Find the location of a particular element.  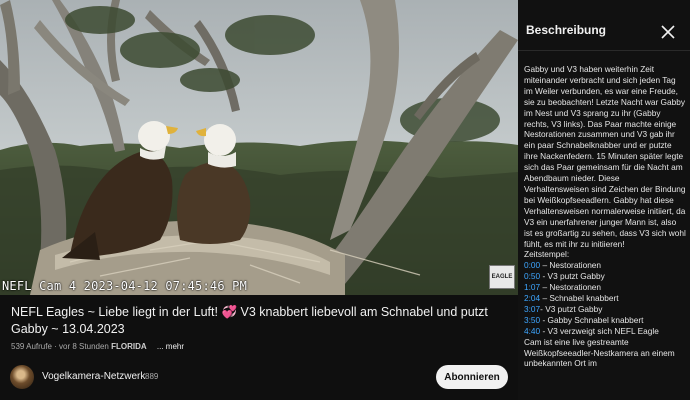

timestamp-row: 4:40 - V3 verzweigt sich NEFL Eagle is located at coordinates (605, 331).